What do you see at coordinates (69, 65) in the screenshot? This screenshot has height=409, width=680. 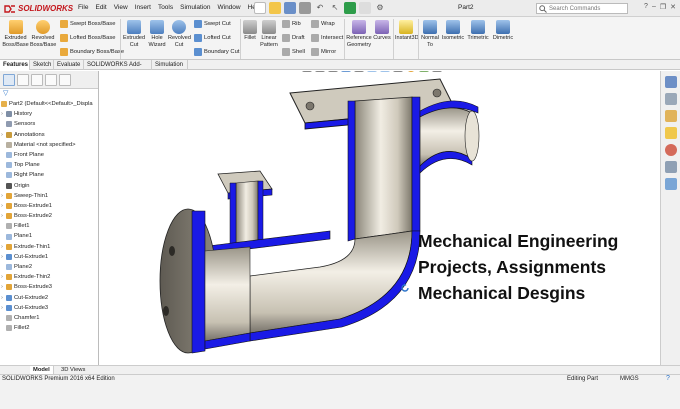 I see `tab-evaluate: Evaluate` at bounding box center [69, 65].